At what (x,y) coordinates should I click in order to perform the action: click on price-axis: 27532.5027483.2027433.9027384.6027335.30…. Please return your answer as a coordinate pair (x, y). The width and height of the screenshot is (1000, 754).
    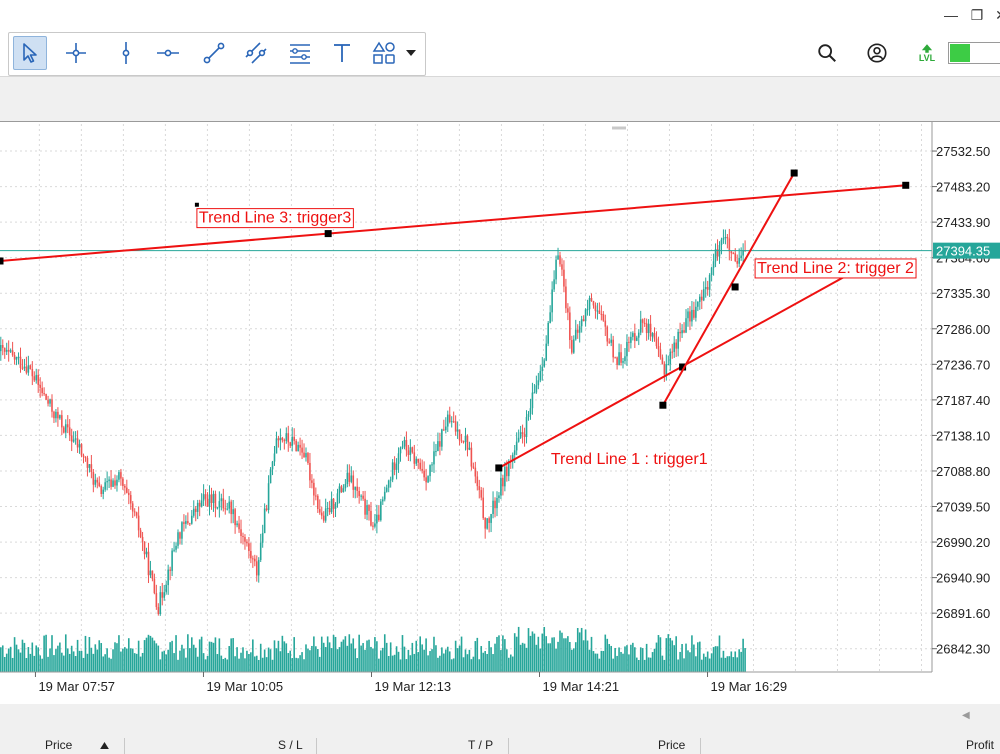
    Looking at the image, I should click on (965, 397).